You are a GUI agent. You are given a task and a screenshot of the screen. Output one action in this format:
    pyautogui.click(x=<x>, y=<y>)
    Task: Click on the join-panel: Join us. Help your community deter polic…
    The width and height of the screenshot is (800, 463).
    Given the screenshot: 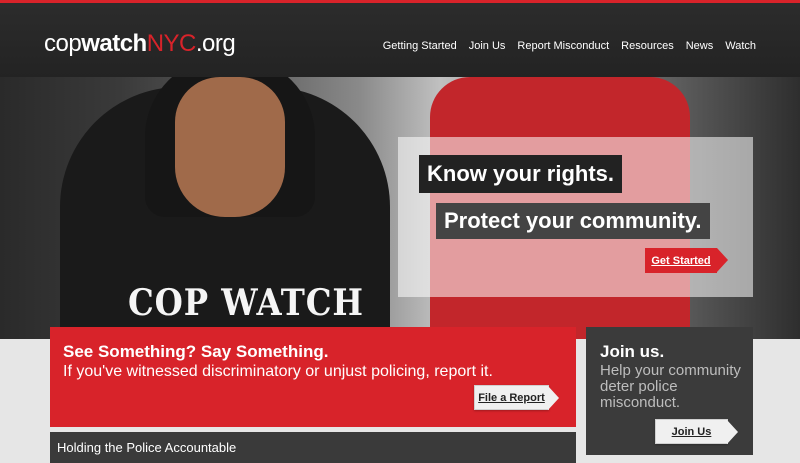 What is the action you would take?
    pyautogui.click(x=669, y=391)
    